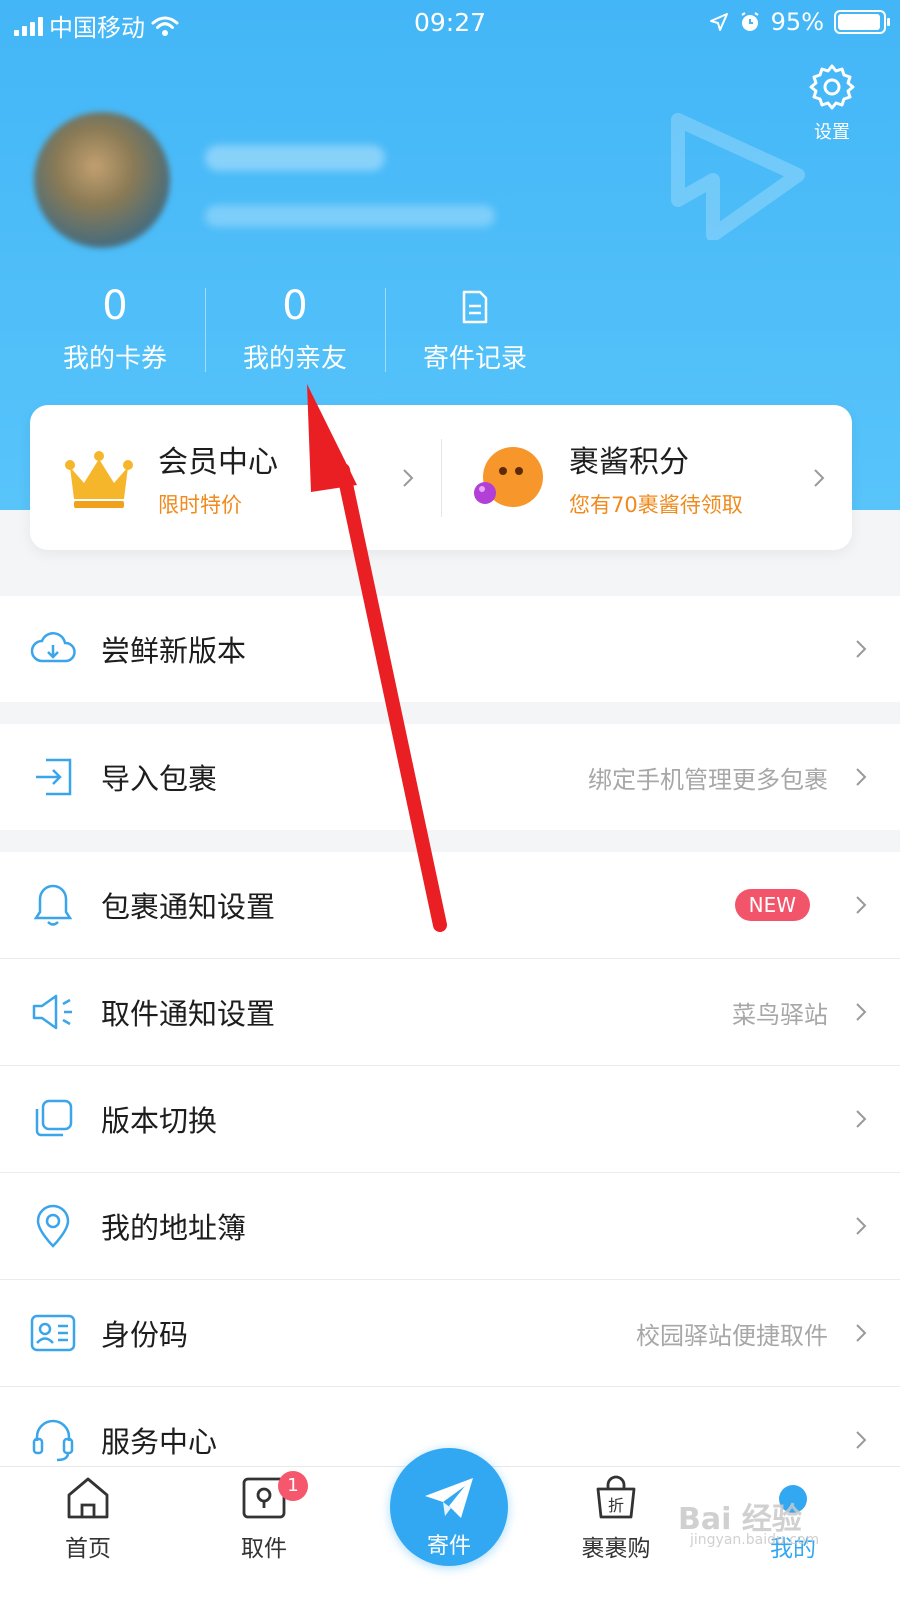  I want to click on points-title: 裹酱积分, so click(629, 462).